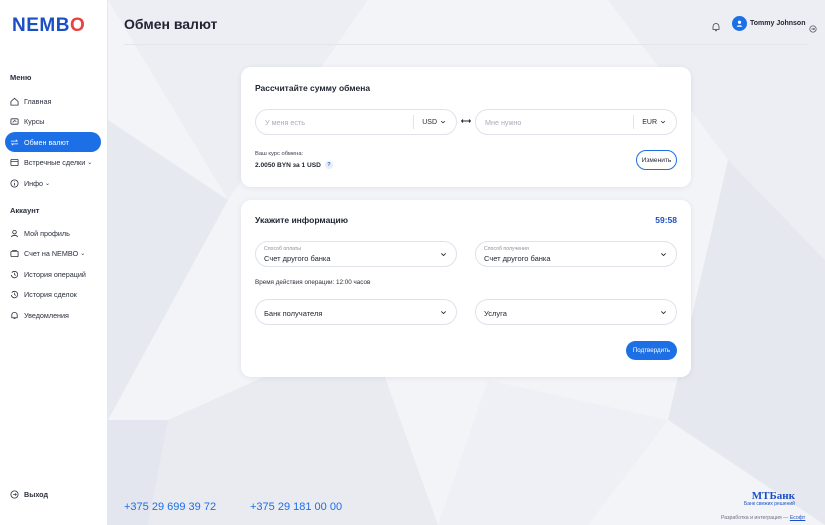 The width and height of the screenshot is (825, 525). Describe the element at coordinates (14, 494) in the screenshot. I see `logout-icon` at that location.